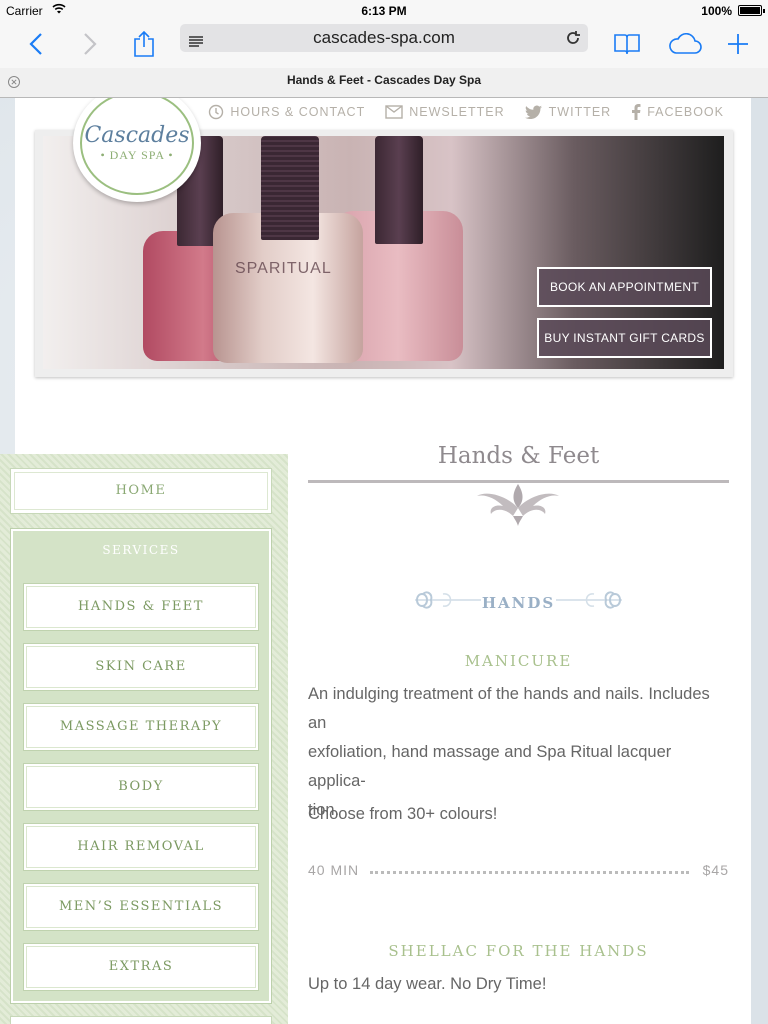 The image size is (768, 1024). What do you see at coordinates (137, 135) in the screenshot?
I see `logo-name: Cascades` at bounding box center [137, 135].